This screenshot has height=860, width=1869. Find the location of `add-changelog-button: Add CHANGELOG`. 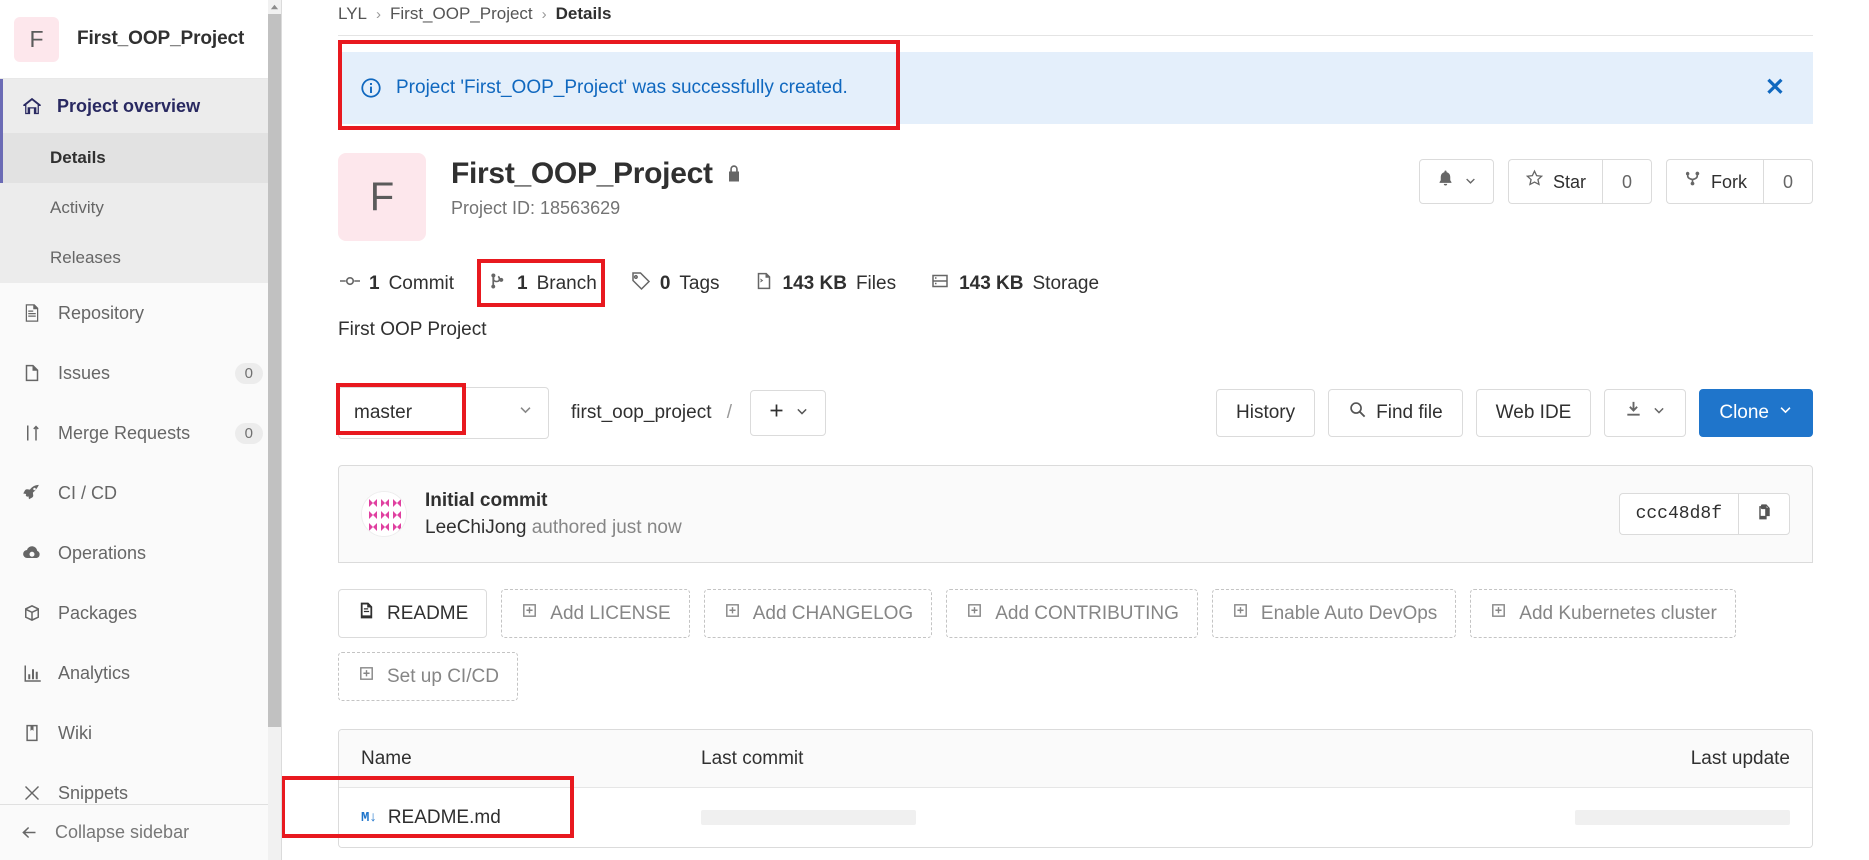

add-changelog-button: Add CHANGELOG is located at coordinates (818, 613).